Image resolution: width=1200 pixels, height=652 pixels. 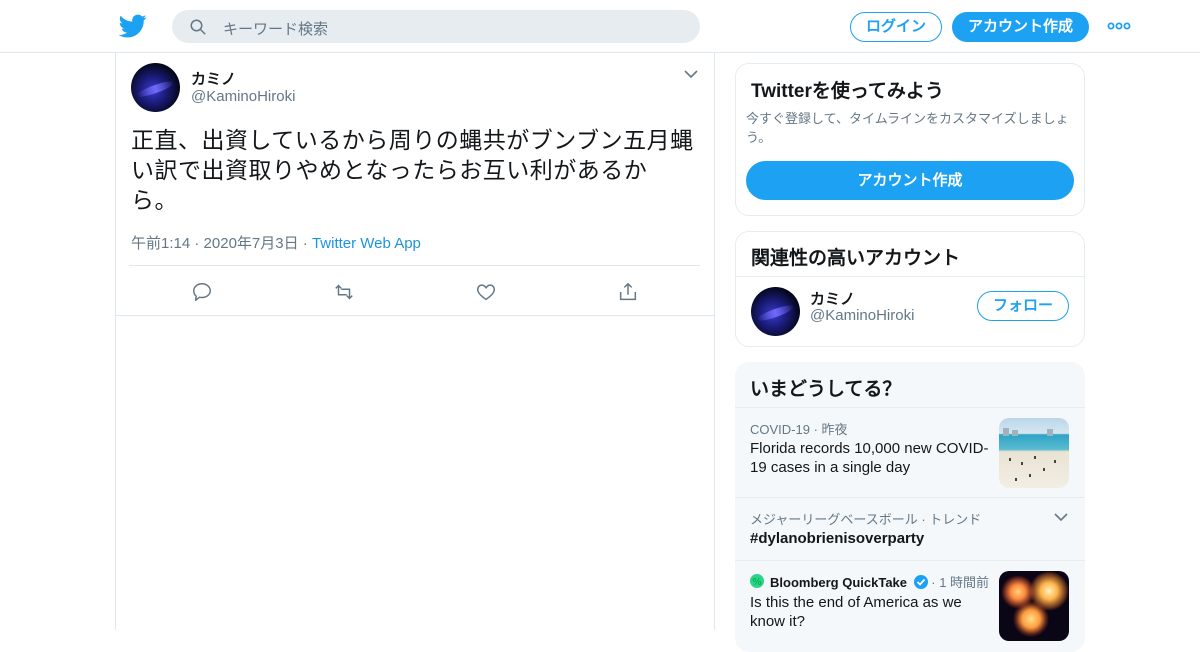 I want to click on trend-headline-line: know it?, so click(x=778, y=621).